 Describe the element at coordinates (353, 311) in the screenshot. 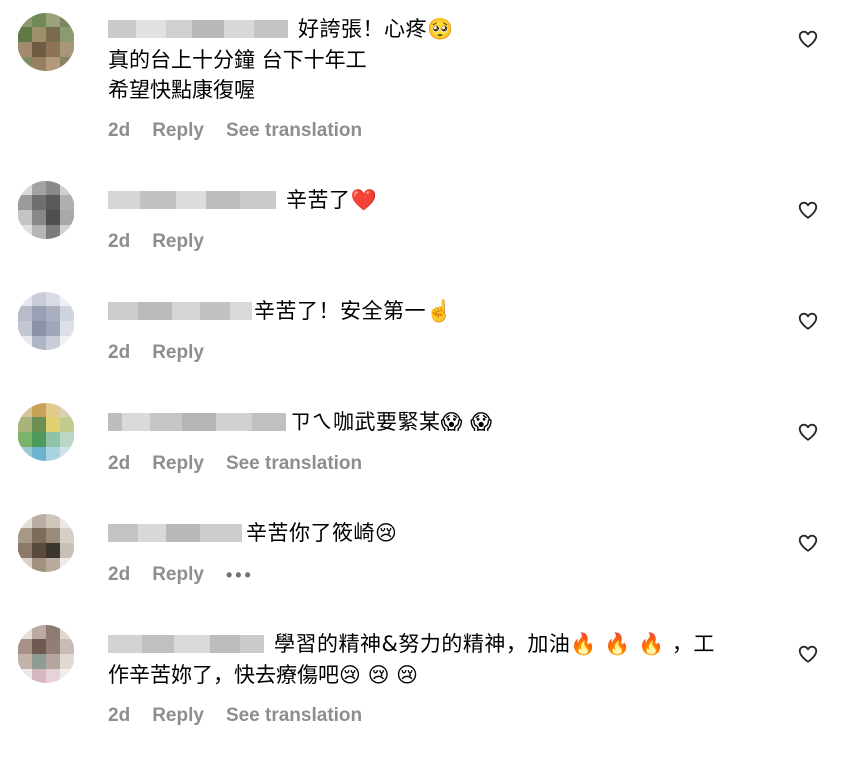

I see `comment-text: 辛苦了！安全第一☝️` at that location.